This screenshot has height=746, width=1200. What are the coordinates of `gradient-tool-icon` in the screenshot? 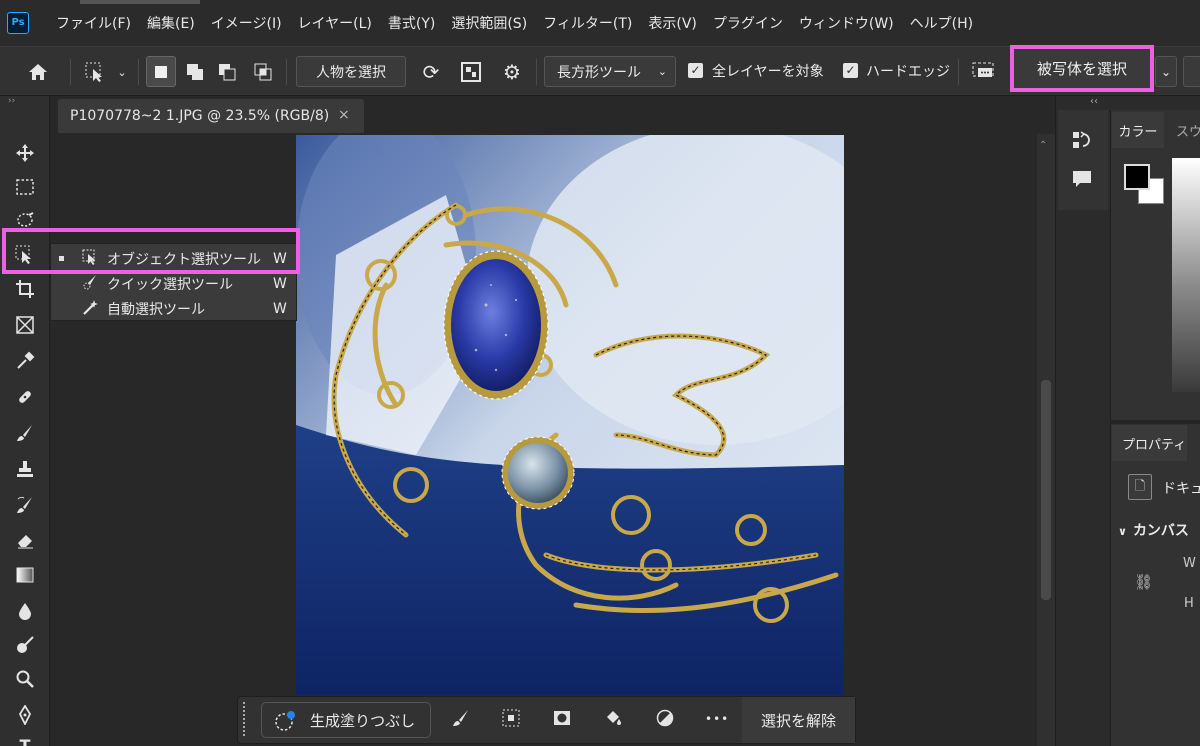 It's located at (25, 575).